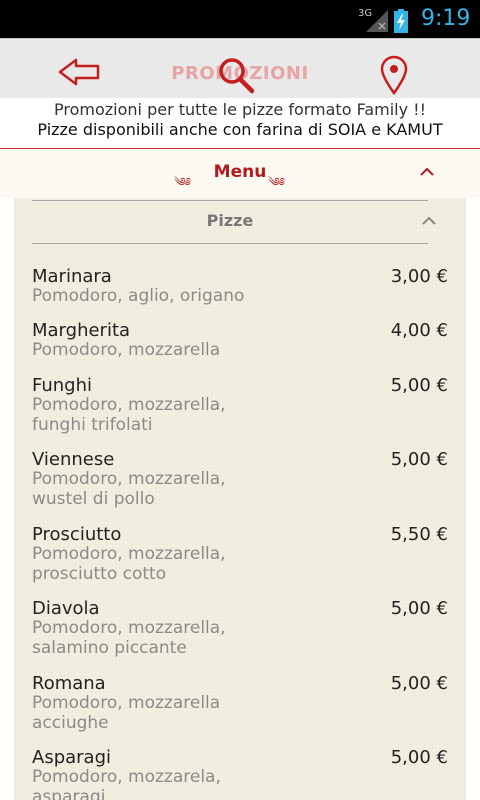 The width and height of the screenshot is (480, 800). Describe the element at coordinates (230, 220) in the screenshot. I see `section-label: Pizze` at that location.